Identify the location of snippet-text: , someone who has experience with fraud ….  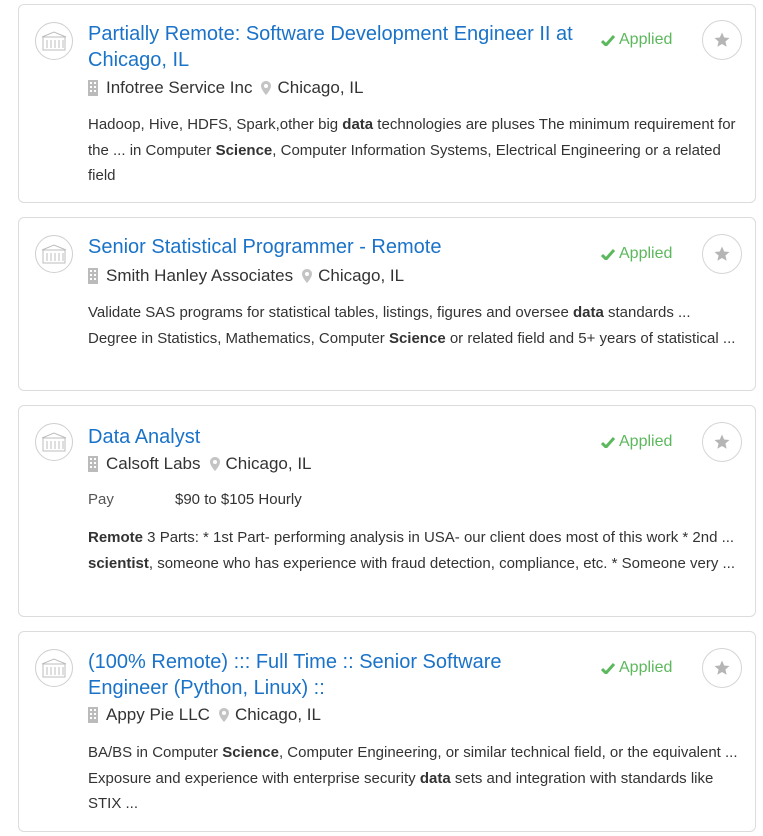
(442, 563).